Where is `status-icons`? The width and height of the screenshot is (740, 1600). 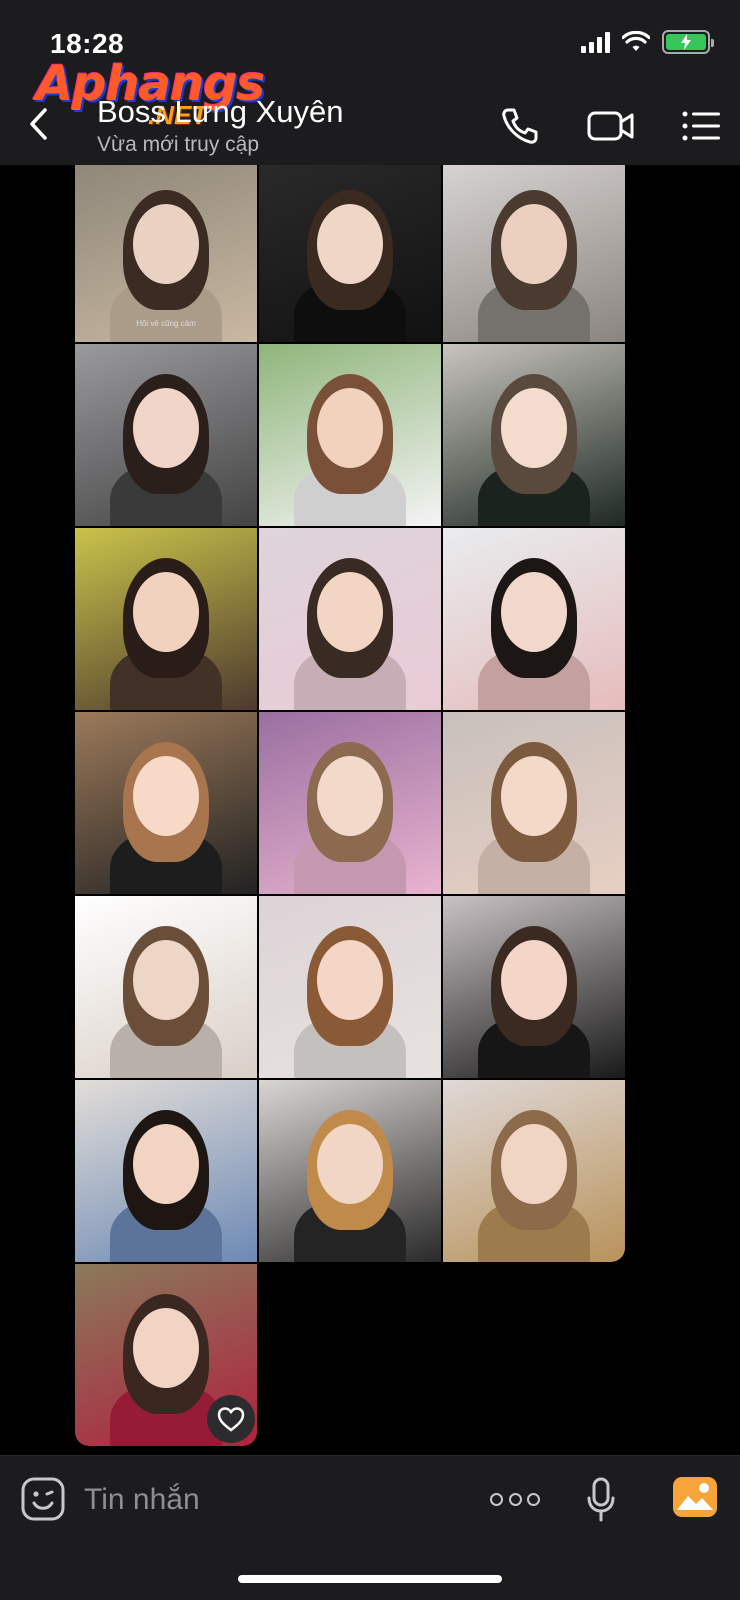 status-icons is located at coordinates (647, 42).